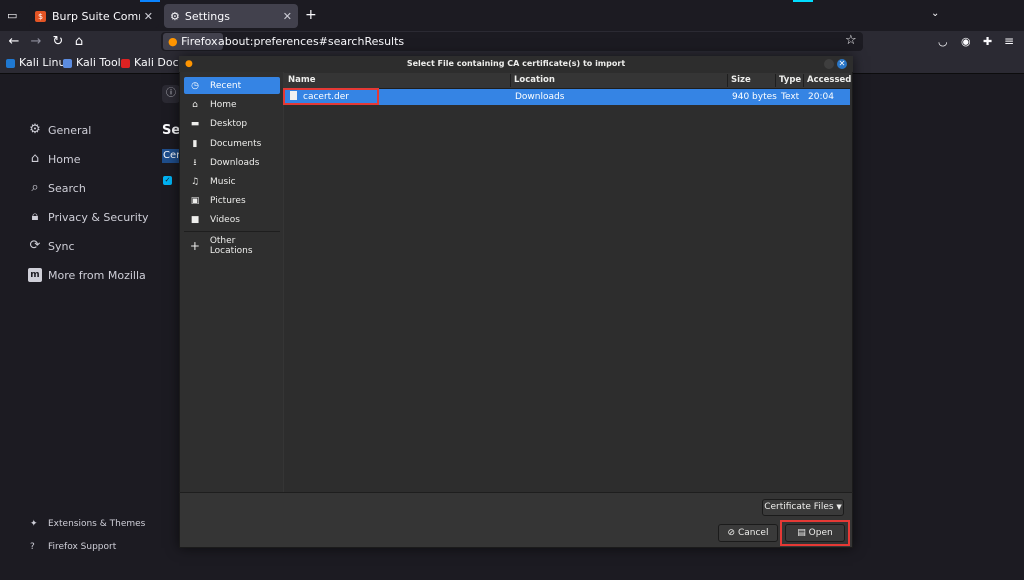 The image size is (1024, 580). What do you see at coordinates (32, 547) in the screenshot?
I see `help-icon: ?` at bounding box center [32, 547].